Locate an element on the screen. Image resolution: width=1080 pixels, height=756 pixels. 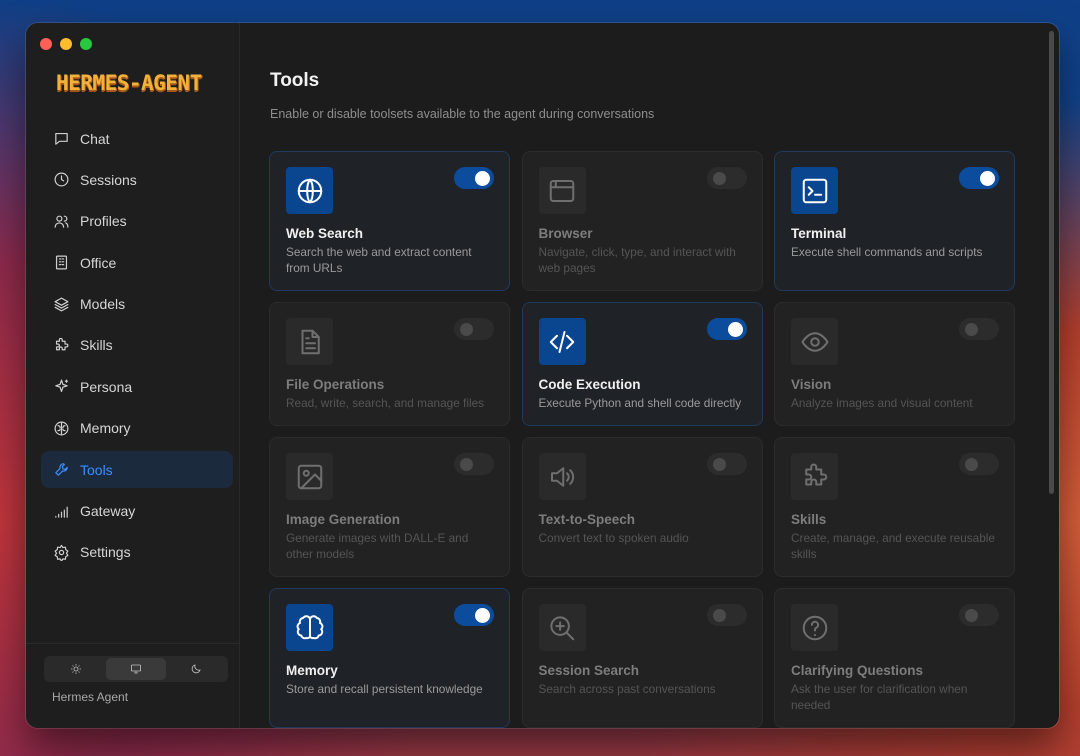
close-window-button is located at coordinates (46, 44).